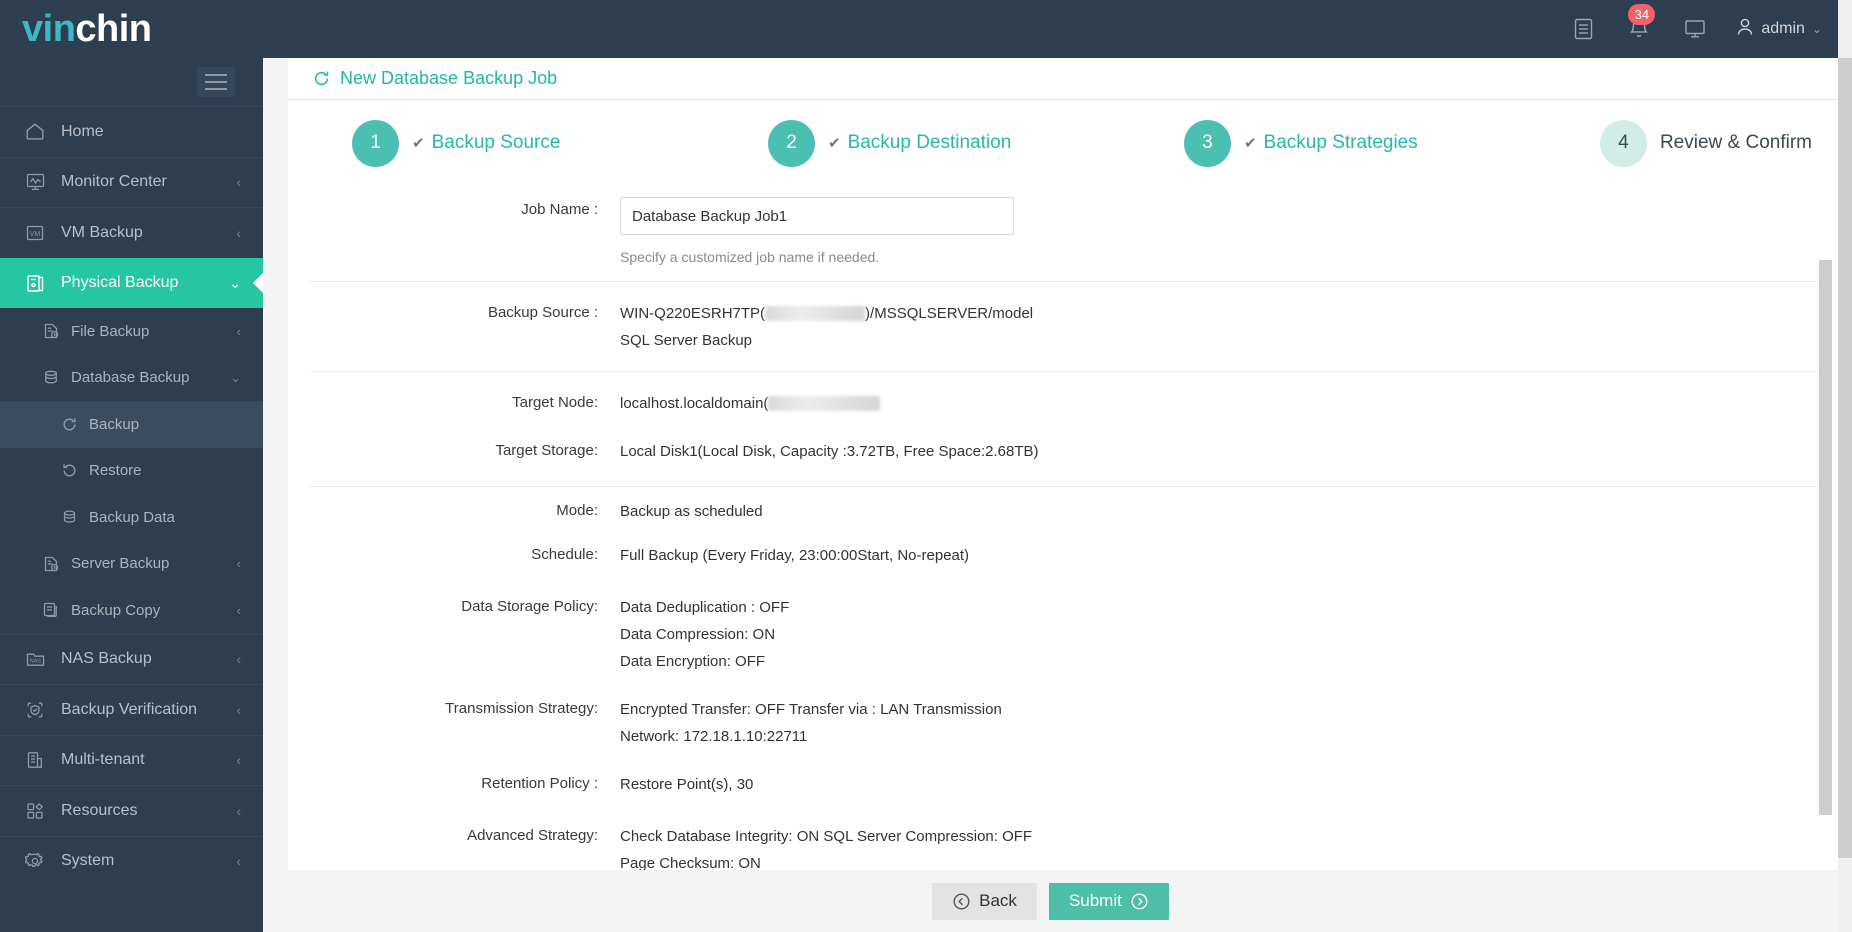 This screenshot has width=1852, height=932. What do you see at coordinates (1779, 29) in the screenshot?
I see `user-menu: admin ⌄` at bounding box center [1779, 29].